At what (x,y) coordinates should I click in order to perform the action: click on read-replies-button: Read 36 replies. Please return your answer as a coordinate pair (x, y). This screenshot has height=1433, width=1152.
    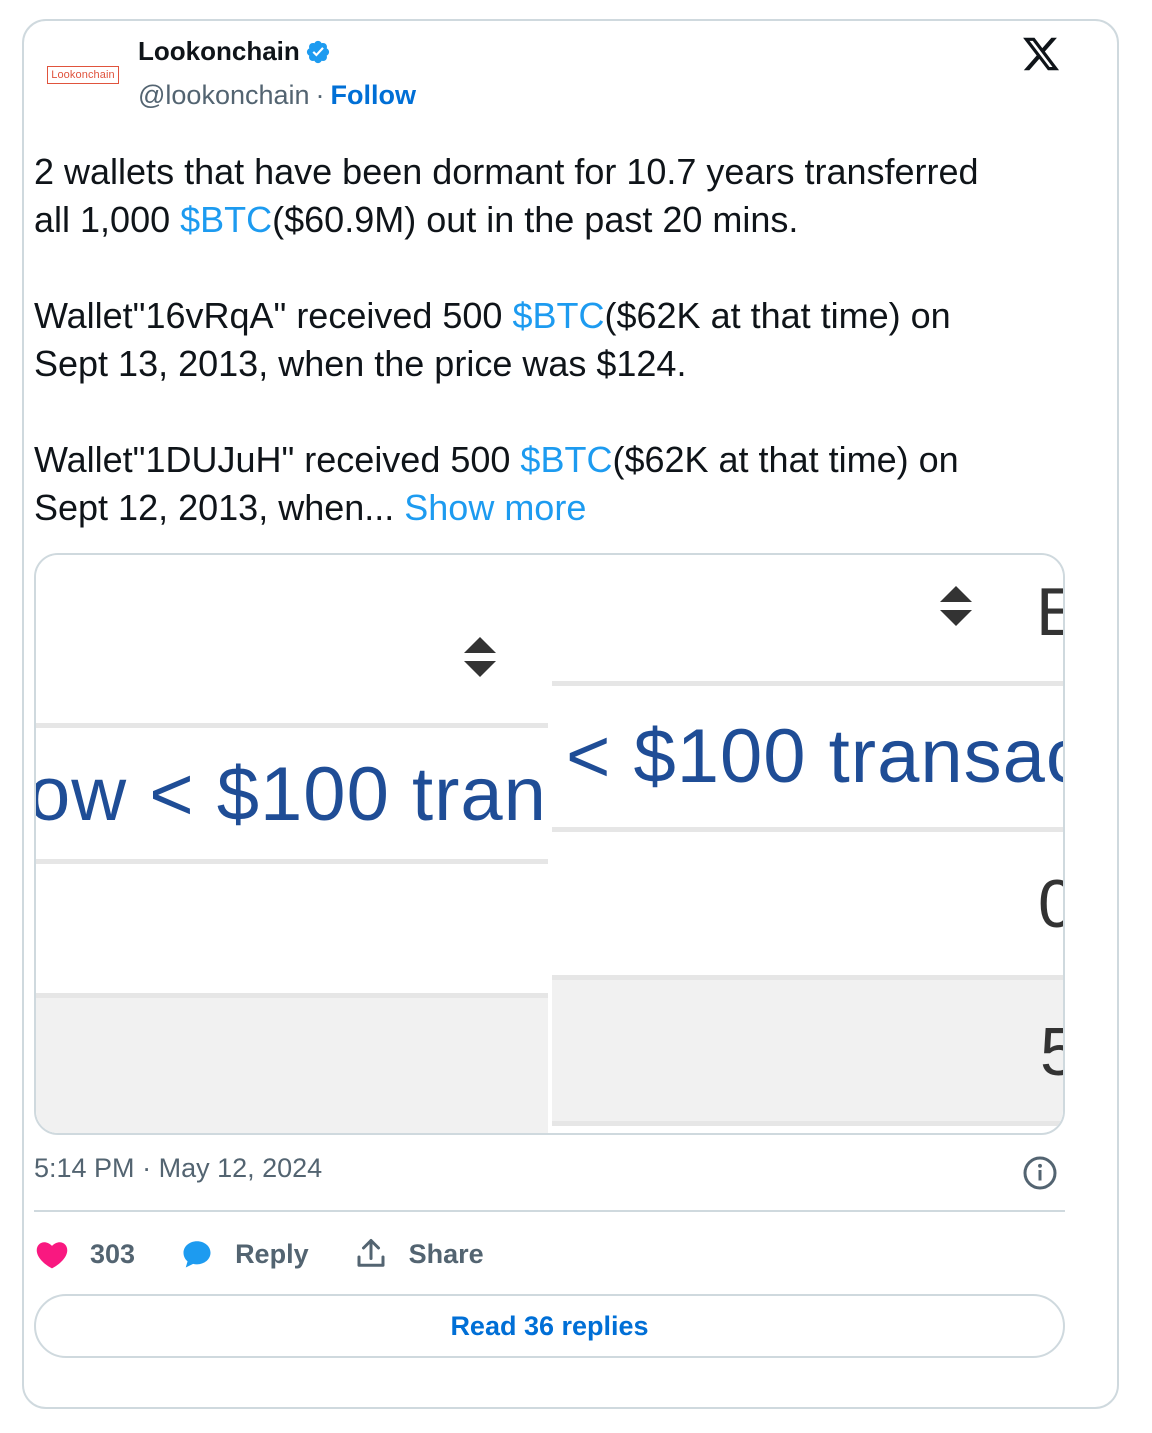
    Looking at the image, I should click on (549, 1326).